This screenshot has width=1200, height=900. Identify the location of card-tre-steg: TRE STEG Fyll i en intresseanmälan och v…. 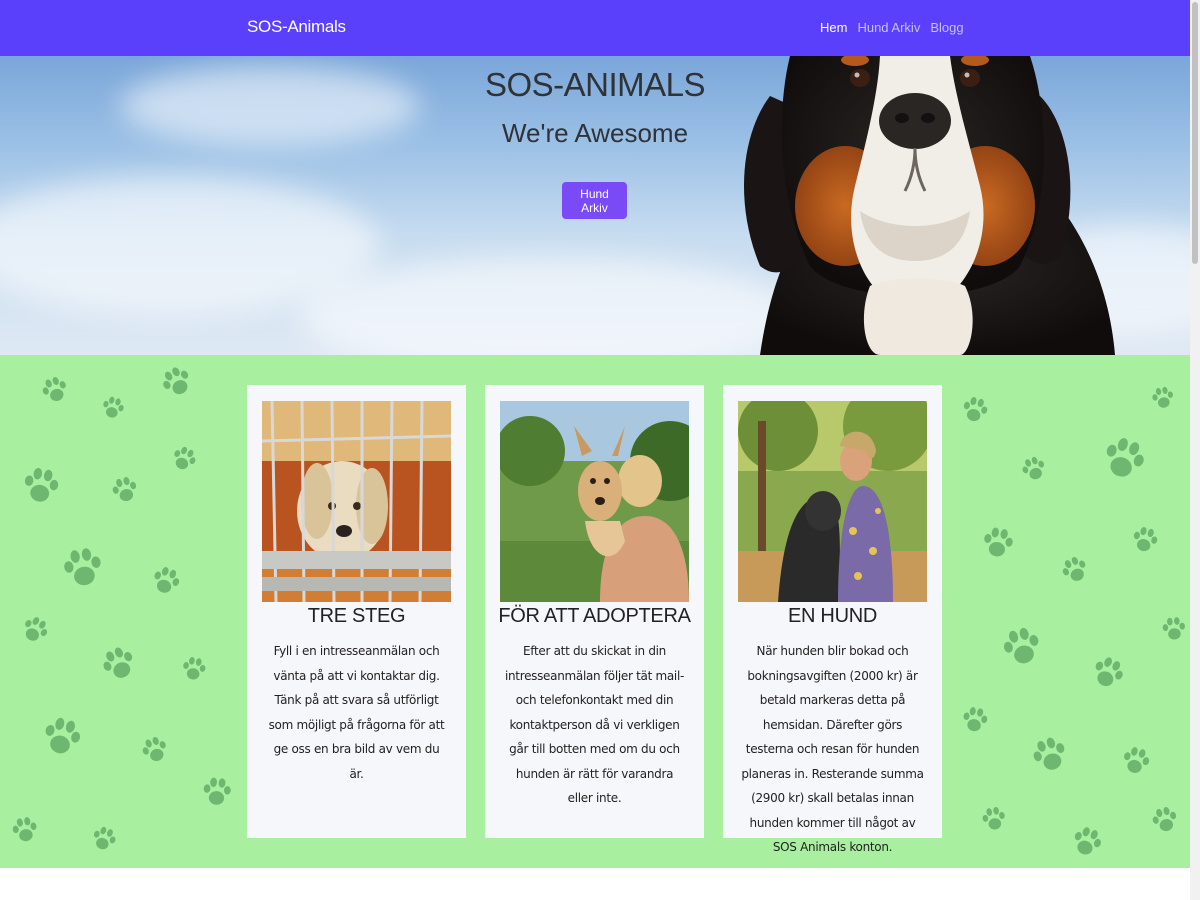
(356, 611).